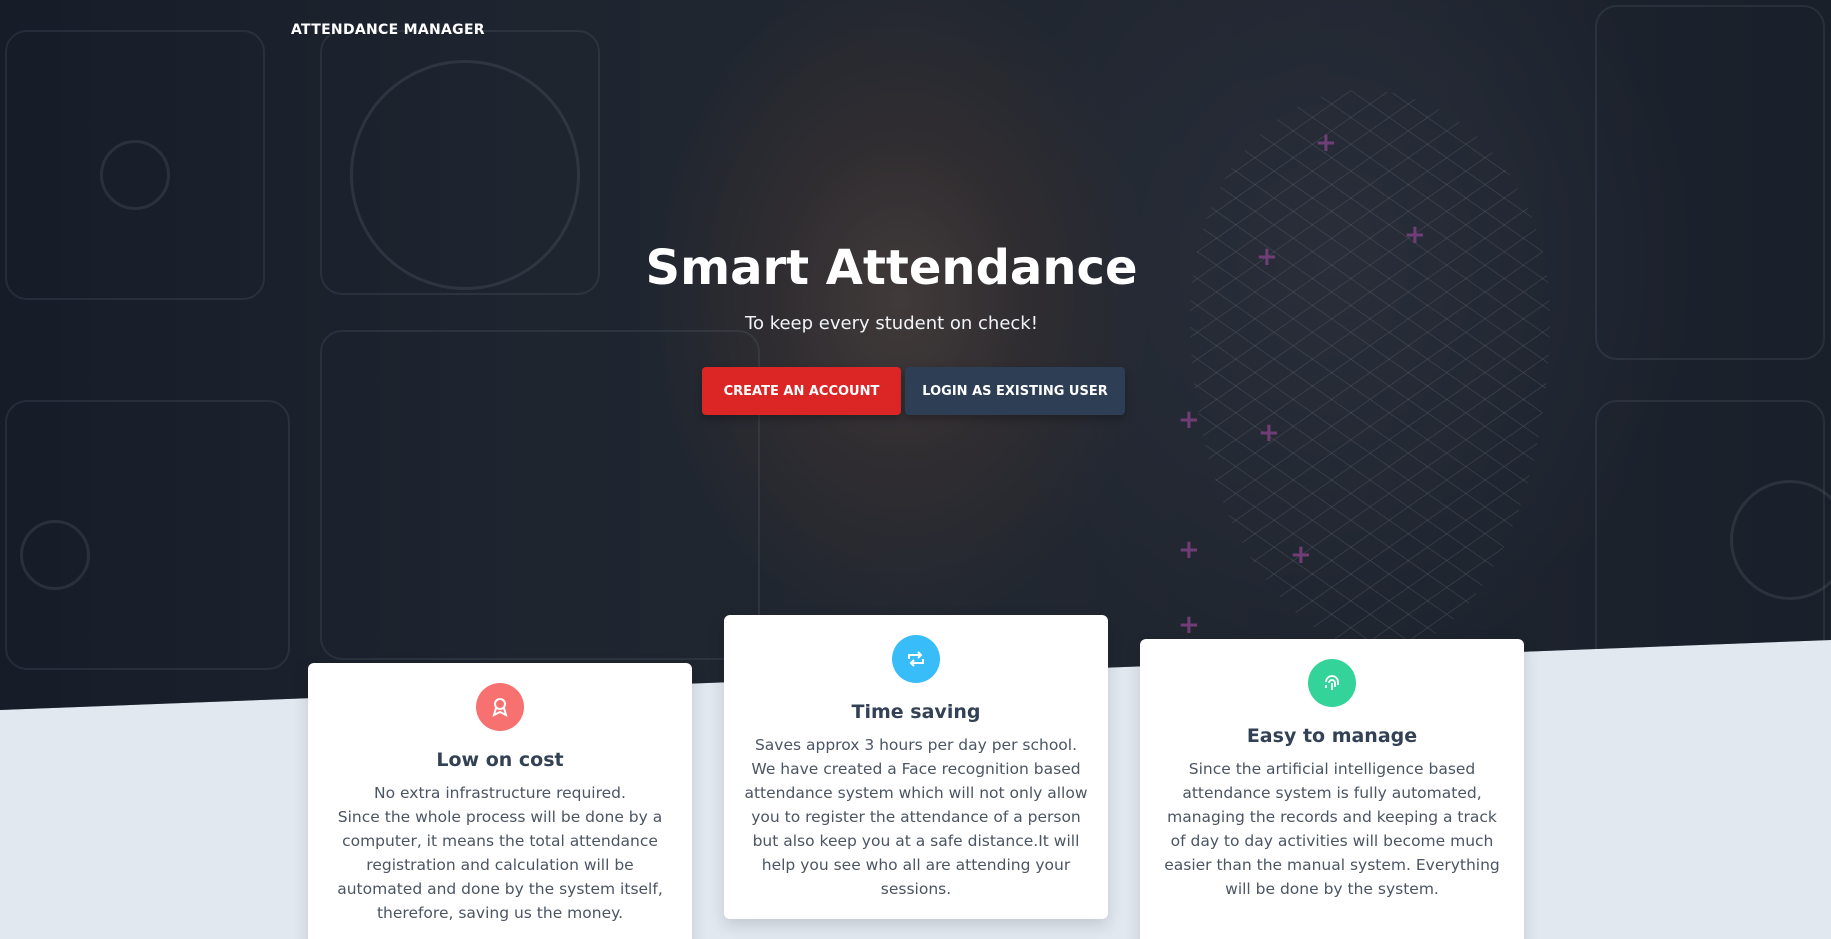 The width and height of the screenshot is (1831, 939). What do you see at coordinates (801, 391) in the screenshot?
I see `create-account-button: CREATE AN ACCOUNT` at bounding box center [801, 391].